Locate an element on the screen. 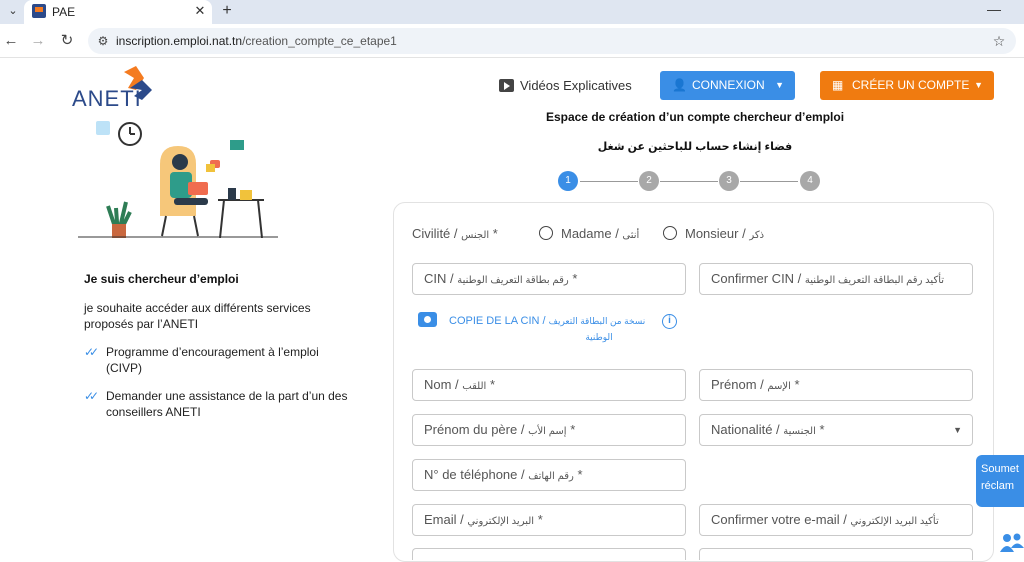 The width and height of the screenshot is (1024, 562). cin-placeholder: CIN / is located at coordinates (441, 278).